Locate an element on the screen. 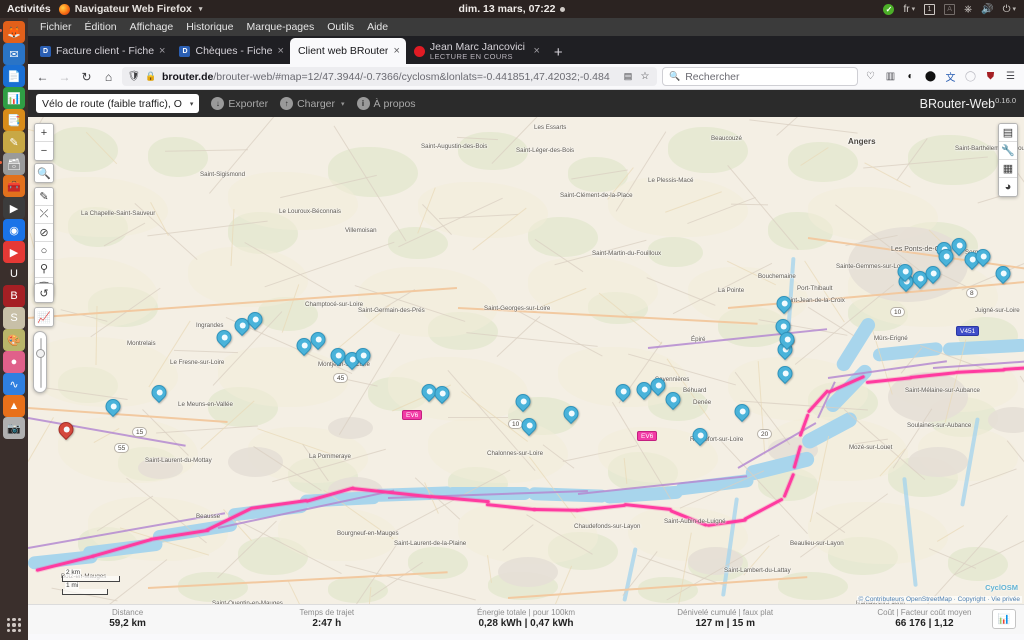 Image resolution: width=1024 pixels, height=640 pixels. clock: dim. 13 mars, 07:22 is located at coordinates (512, 9).